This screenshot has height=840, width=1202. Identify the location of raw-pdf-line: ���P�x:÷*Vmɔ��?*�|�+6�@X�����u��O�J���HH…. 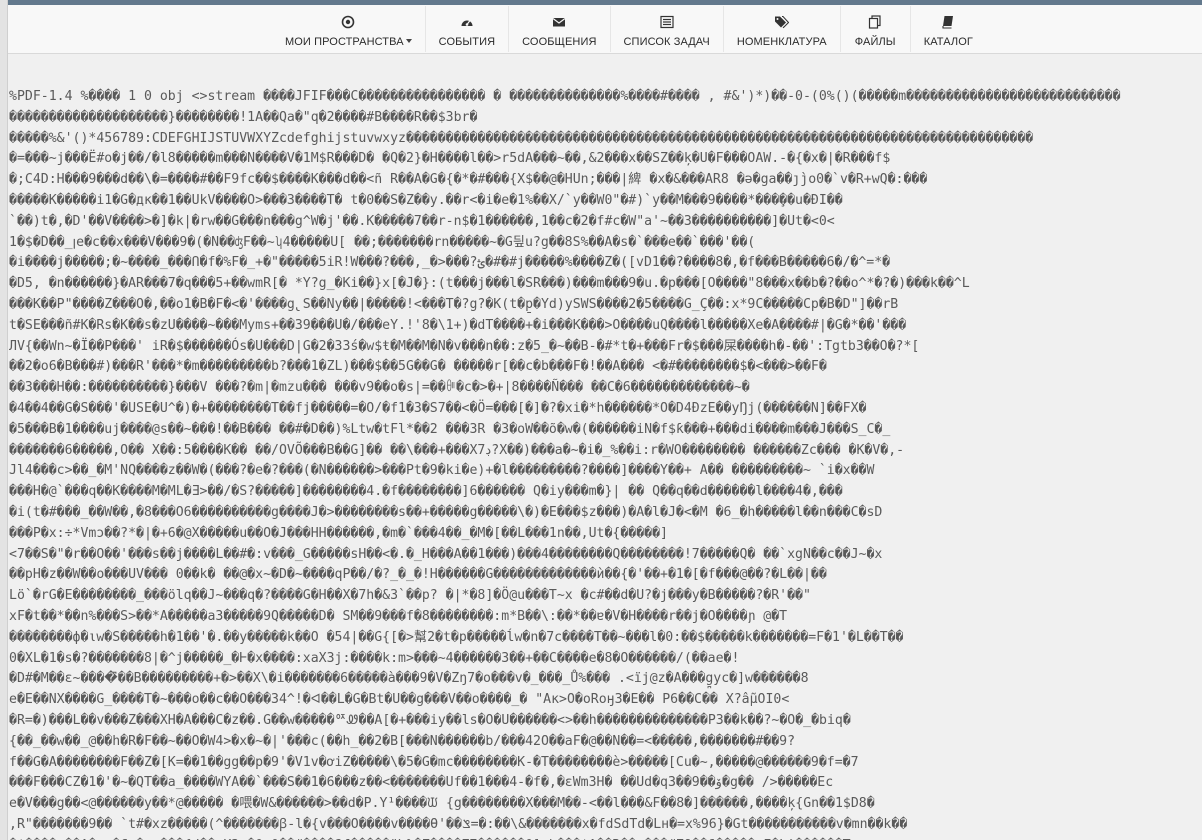
(338, 533).